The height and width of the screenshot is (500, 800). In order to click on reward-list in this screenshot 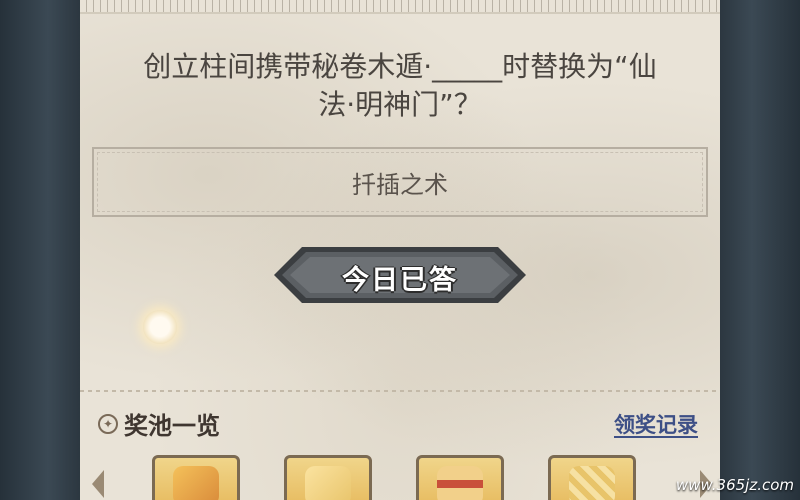, I will do `click(400, 477)`.